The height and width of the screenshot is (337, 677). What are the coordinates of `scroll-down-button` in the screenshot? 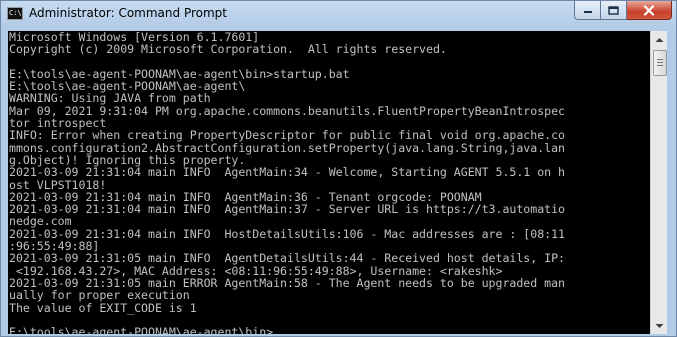 It's located at (659, 325).